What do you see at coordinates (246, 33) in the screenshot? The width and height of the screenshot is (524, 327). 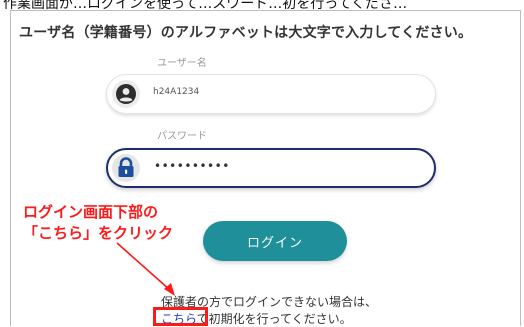 I see `notice-text: ユーザ名（学籍番号）のアルファベットは大文字で入力してください。` at bounding box center [246, 33].